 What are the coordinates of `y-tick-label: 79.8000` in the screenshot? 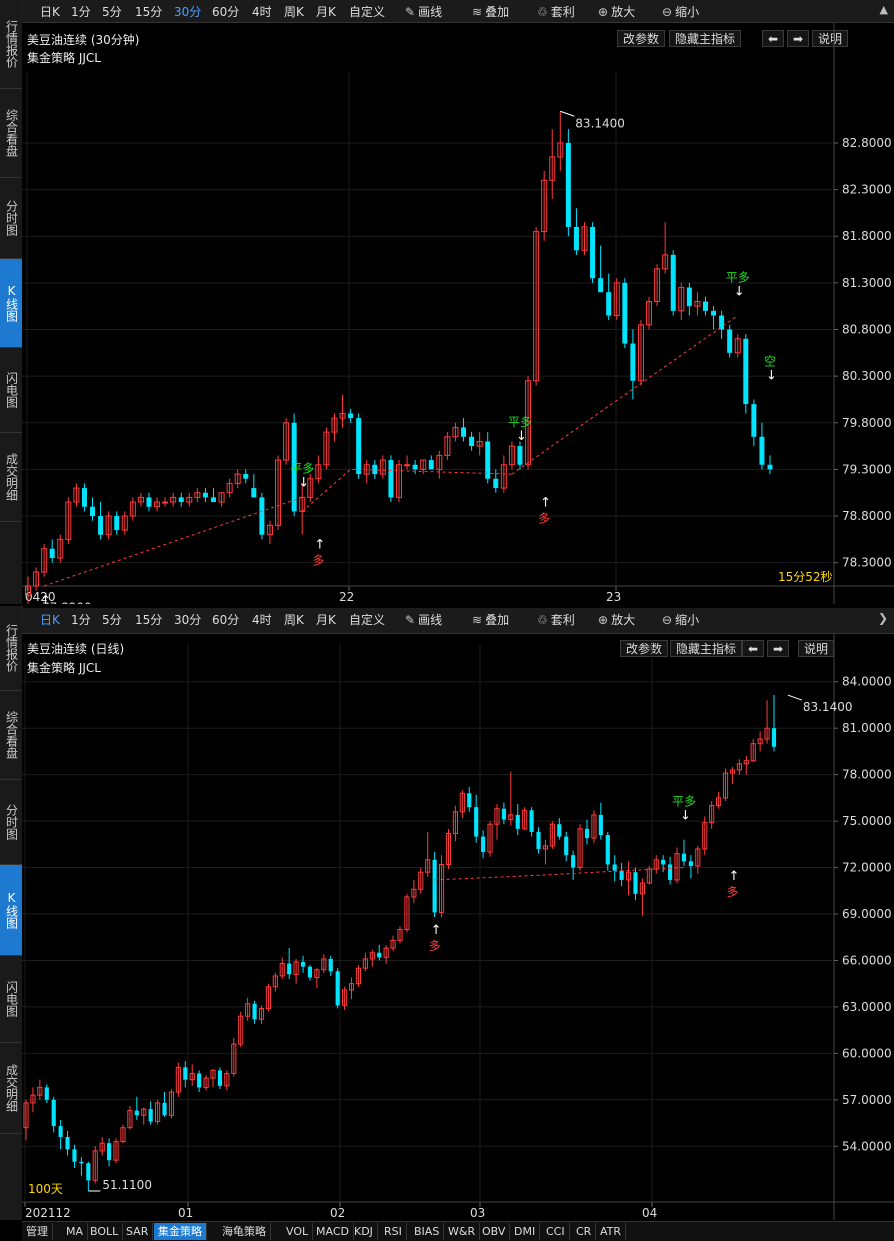 It's located at (867, 423).